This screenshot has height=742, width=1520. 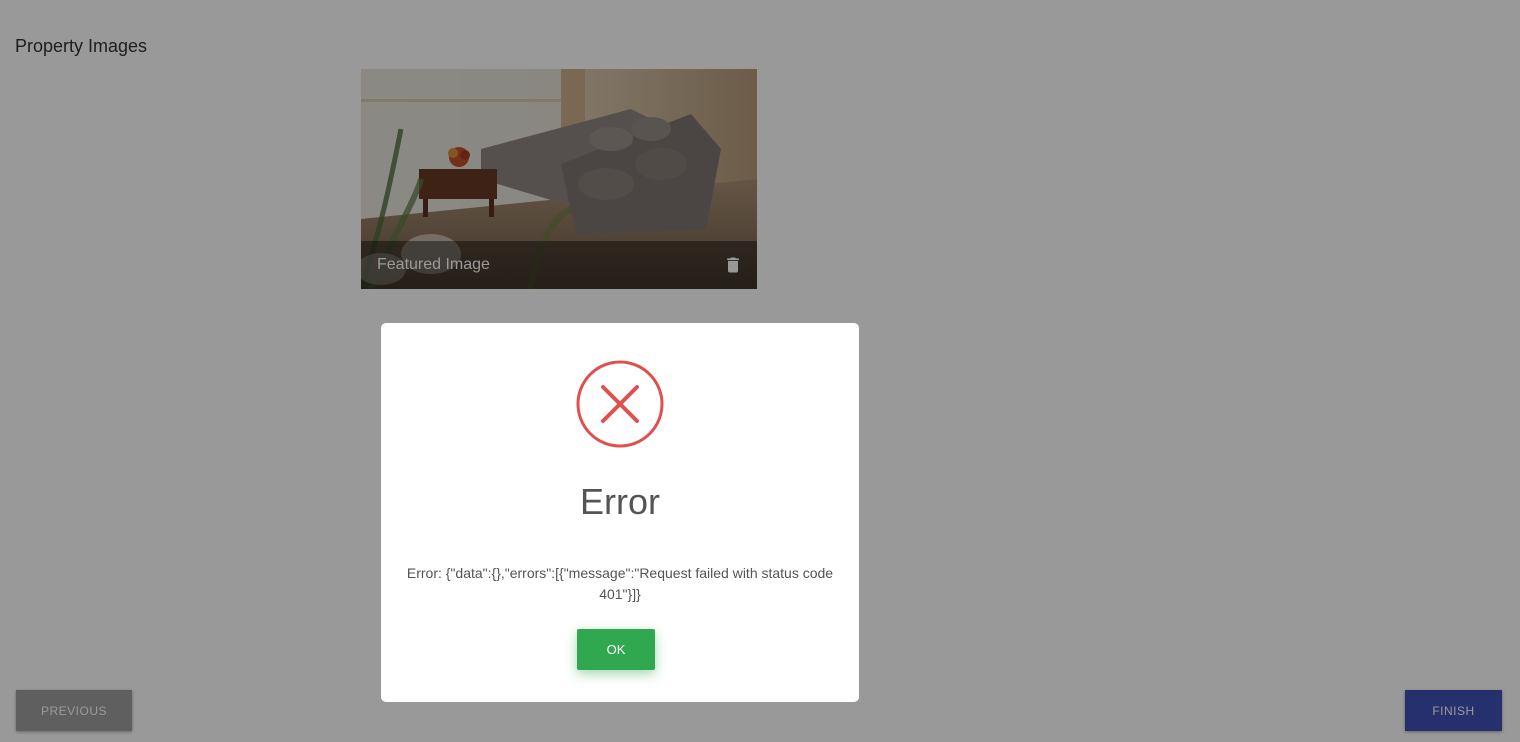 What do you see at coordinates (616, 649) in the screenshot?
I see `ok-button: OK` at bounding box center [616, 649].